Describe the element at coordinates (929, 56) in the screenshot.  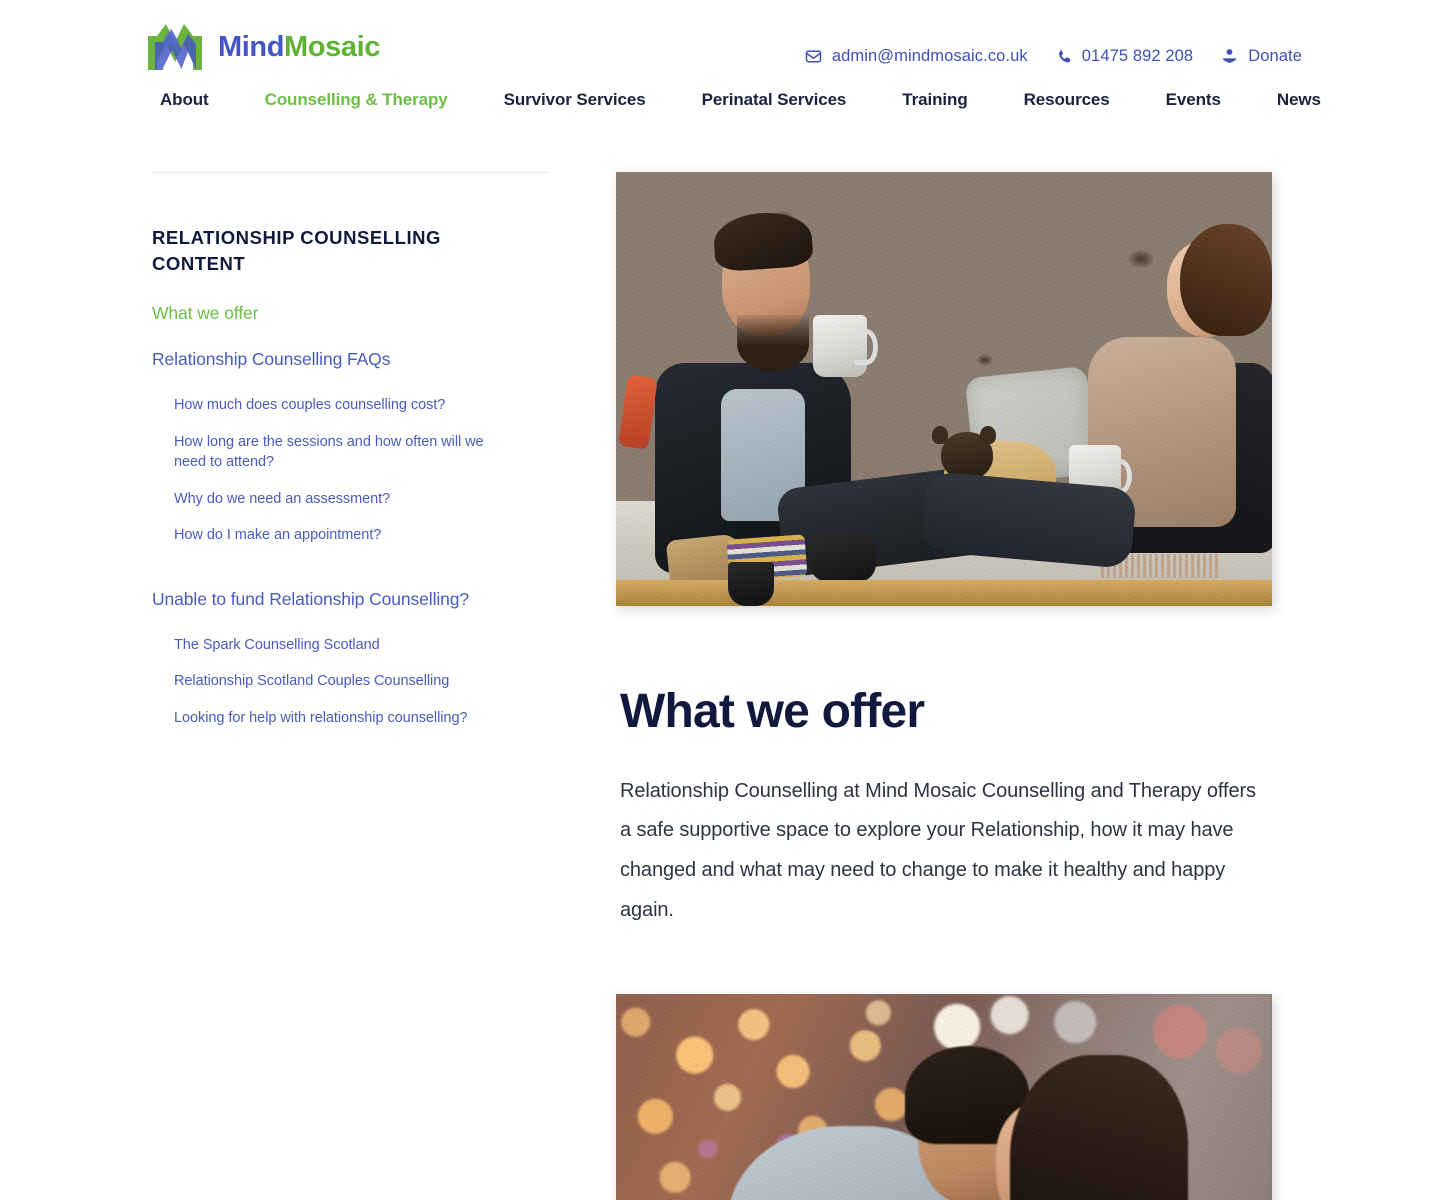
I see `email-link-label: admin@mindmosaic.co.uk` at that location.